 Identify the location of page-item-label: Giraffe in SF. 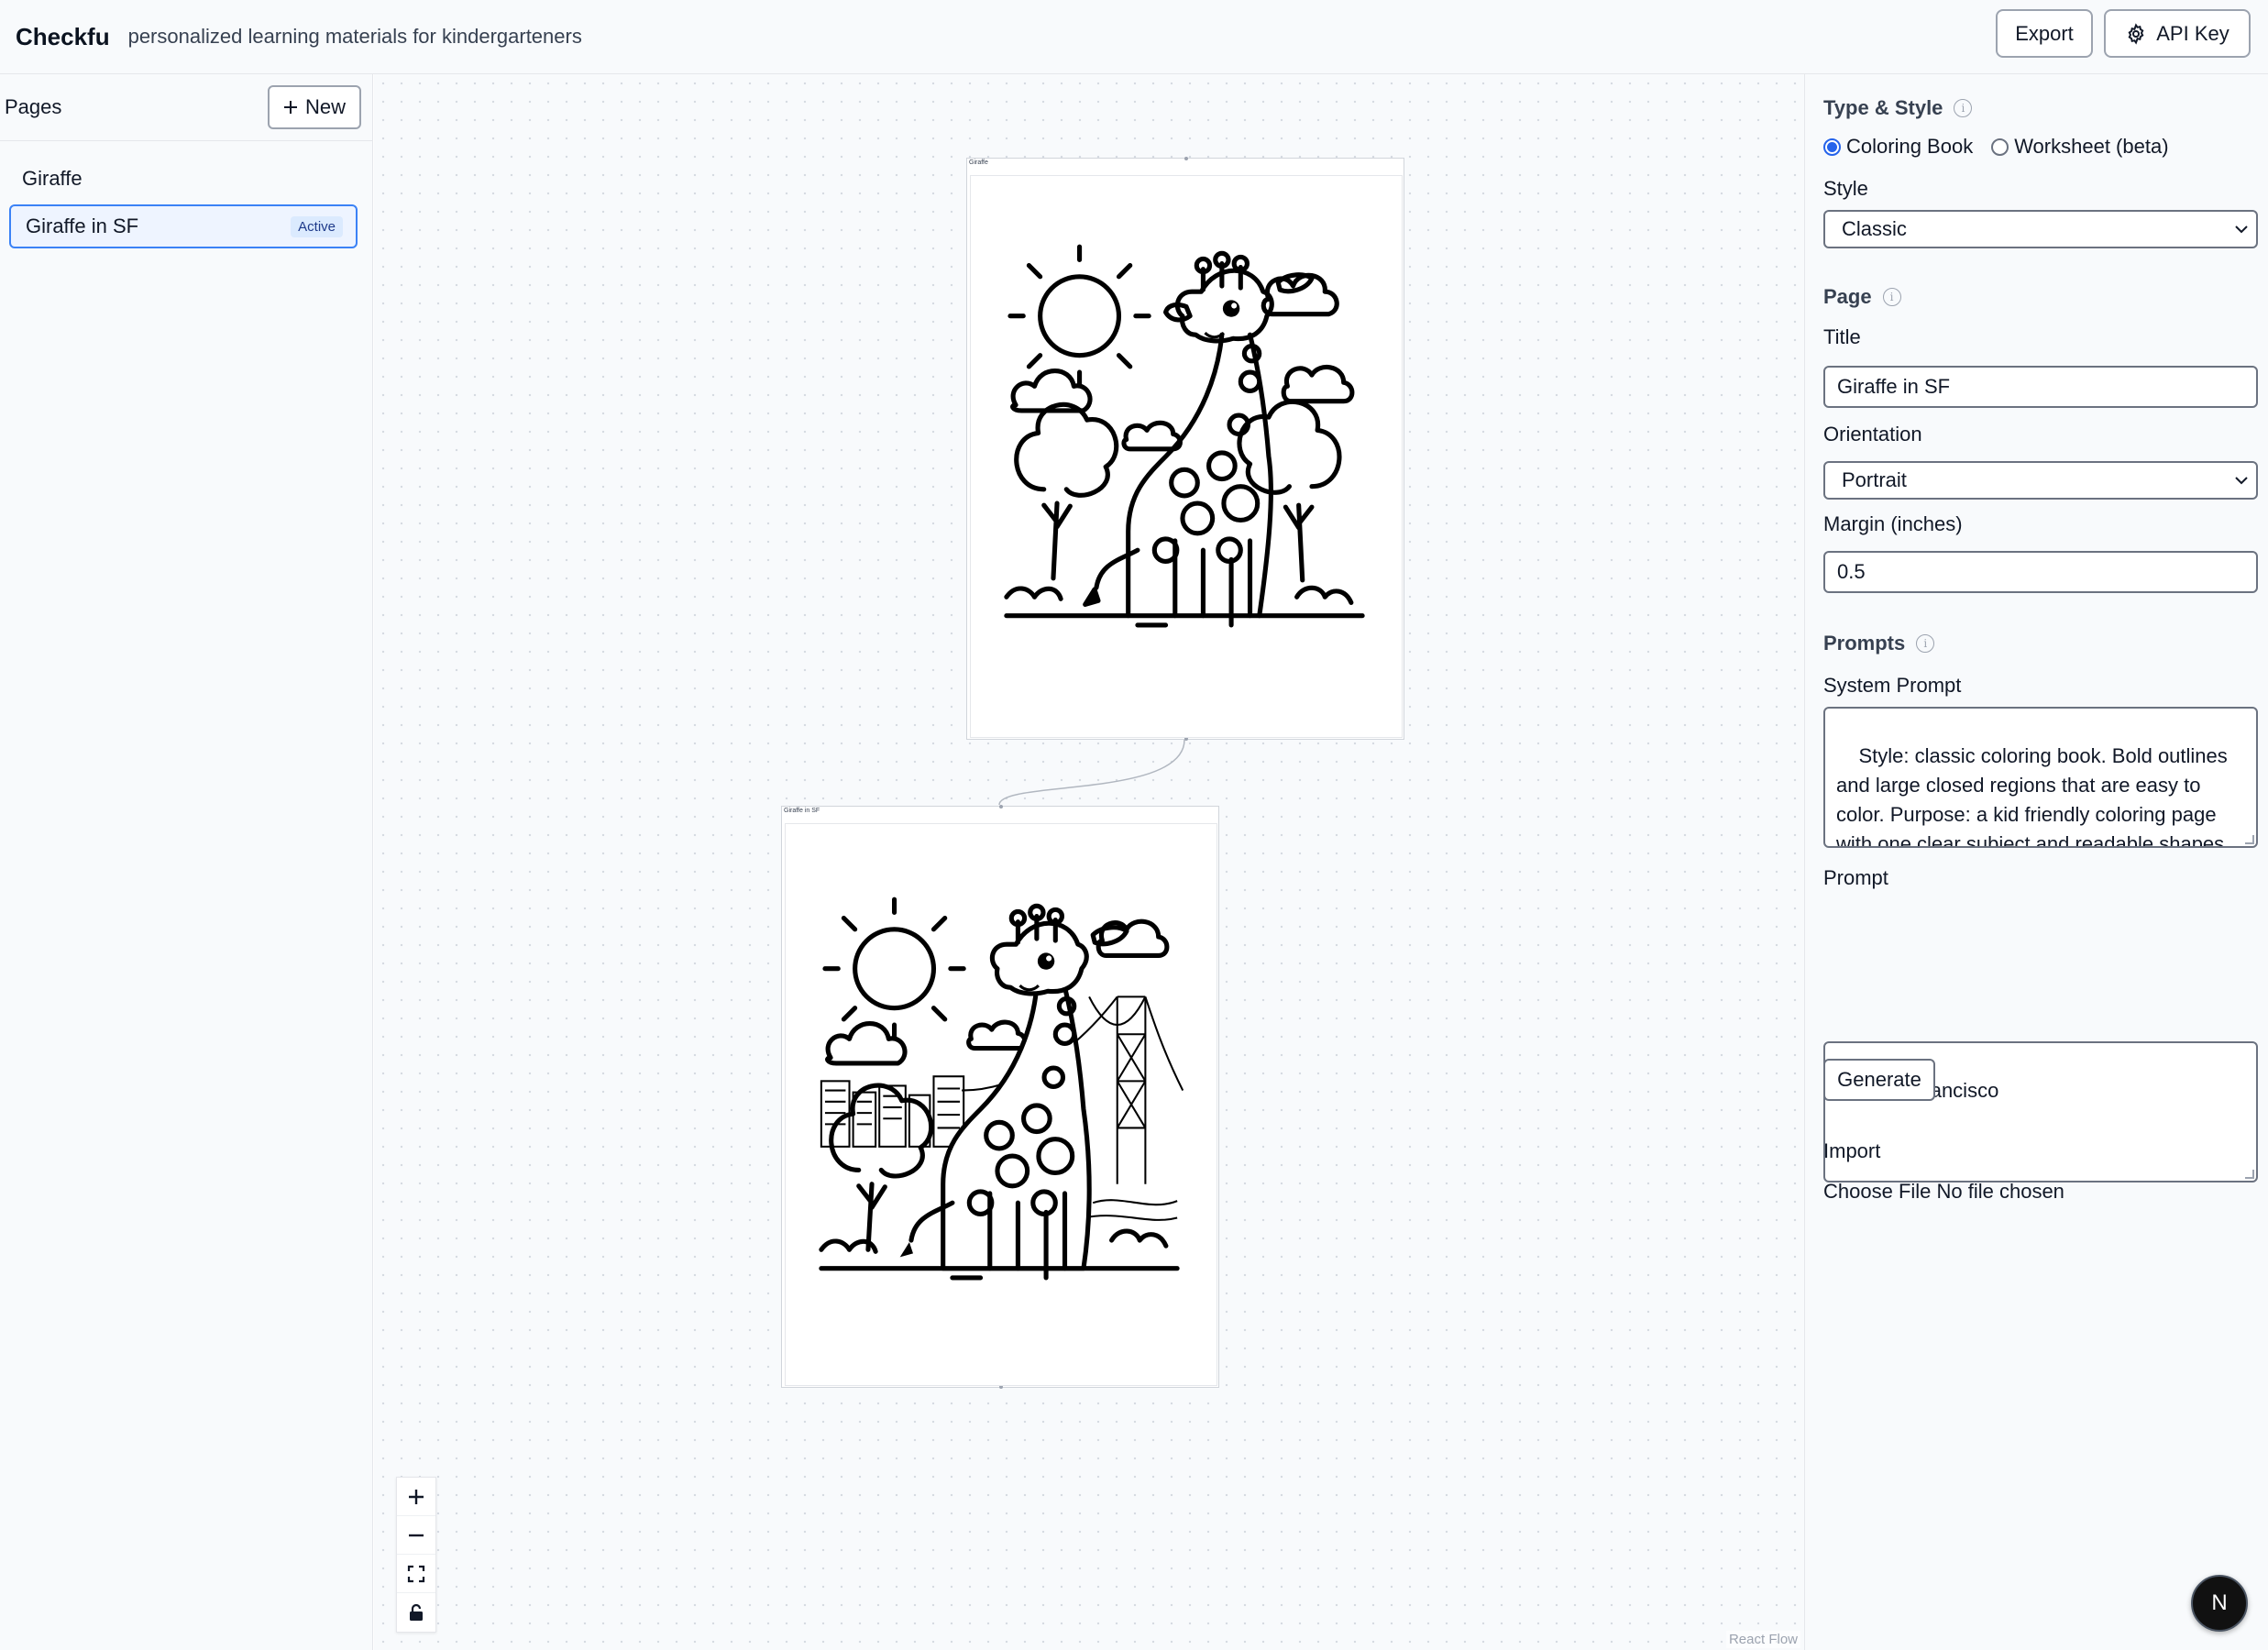
(82, 225).